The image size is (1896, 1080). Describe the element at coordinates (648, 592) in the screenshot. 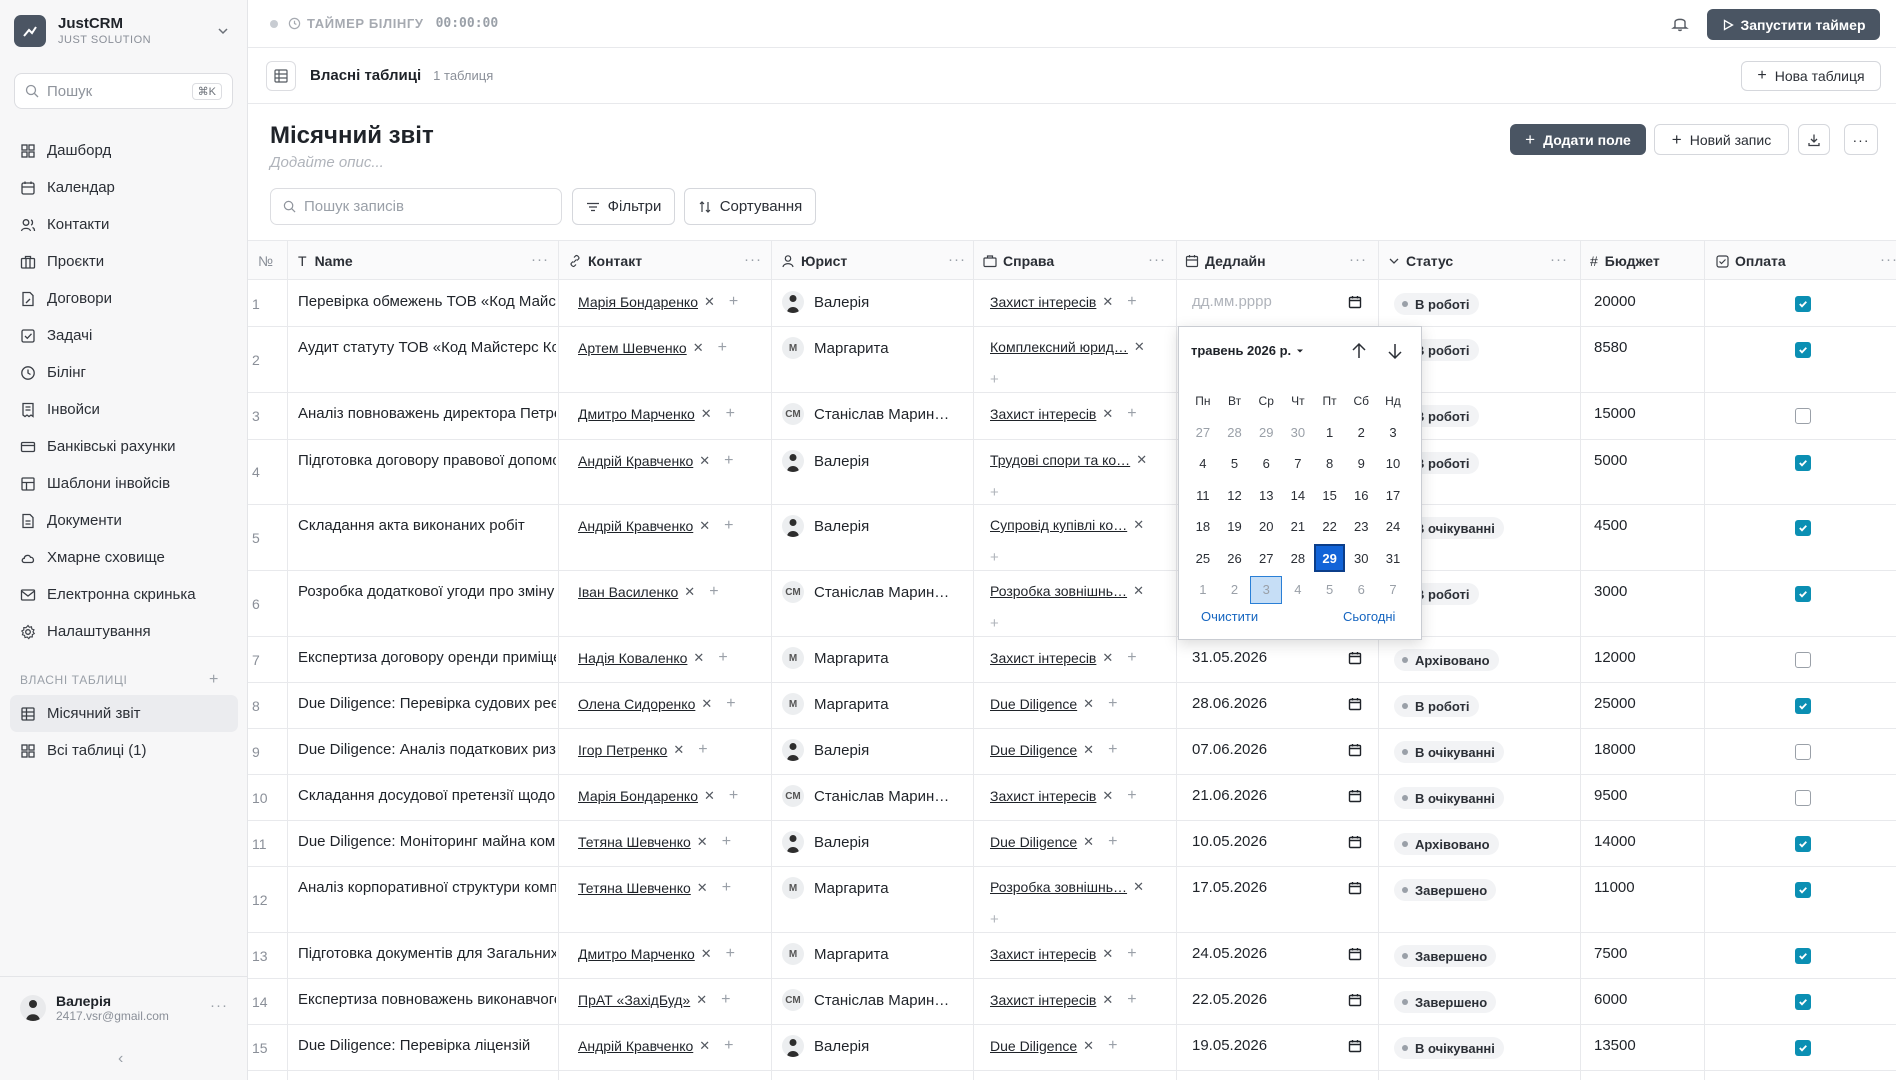

I see `contact-chip: Іван Василенко ✕ +` at that location.